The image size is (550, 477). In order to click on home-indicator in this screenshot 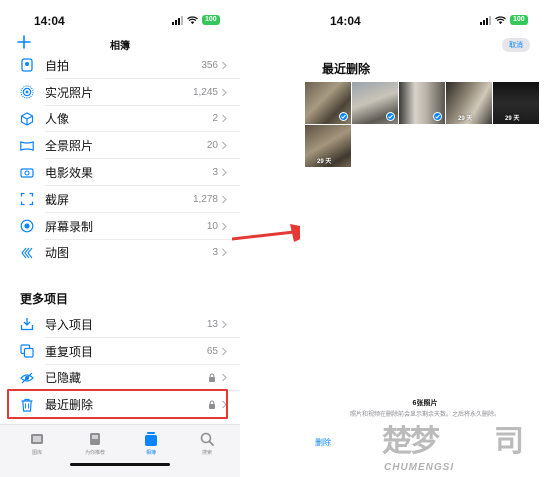, I will do `click(120, 464)`.